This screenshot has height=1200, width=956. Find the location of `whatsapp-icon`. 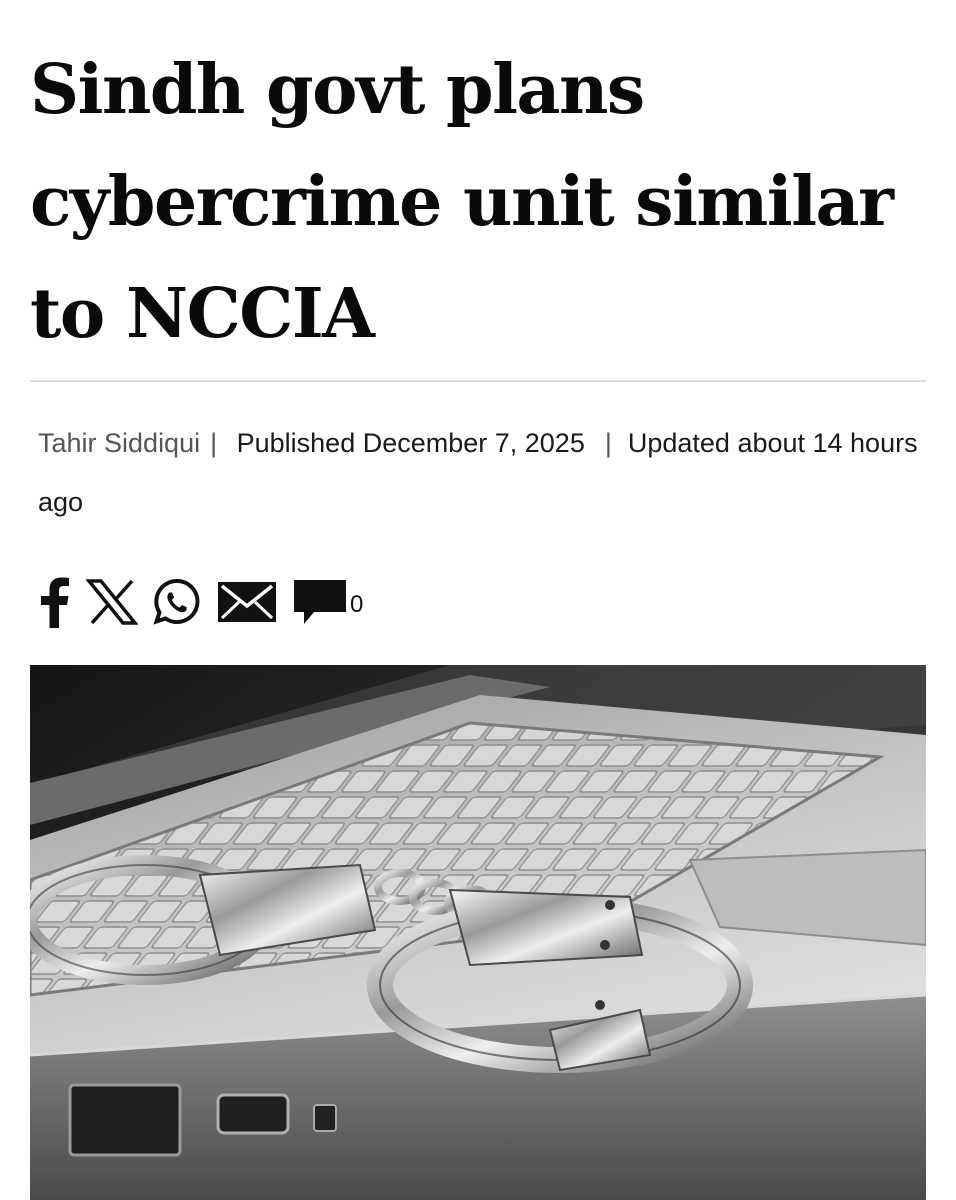

whatsapp-icon is located at coordinates (177, 602).